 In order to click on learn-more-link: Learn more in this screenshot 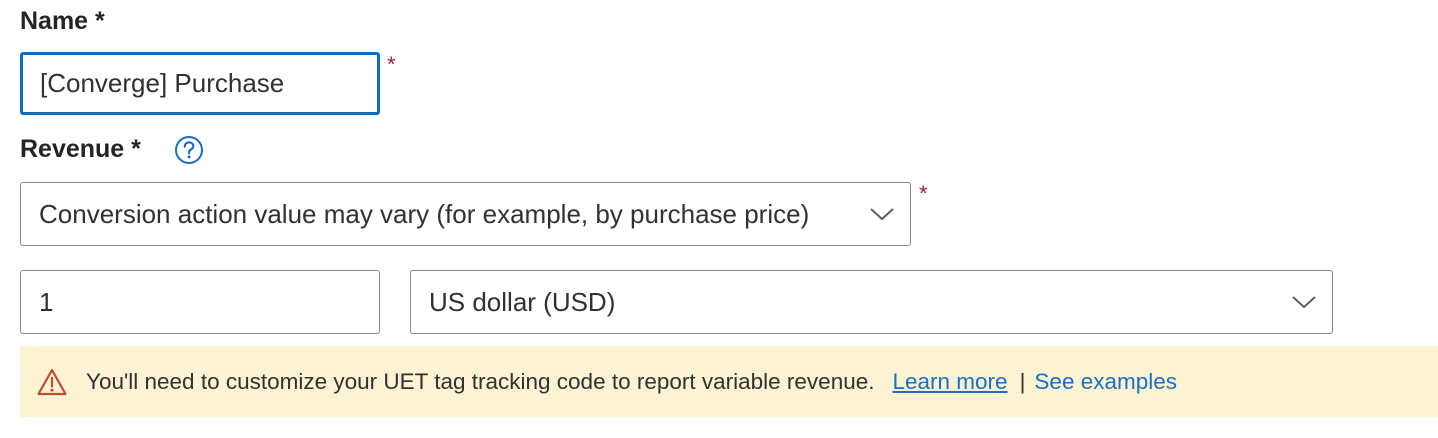, I will do `click(950, 382)`.